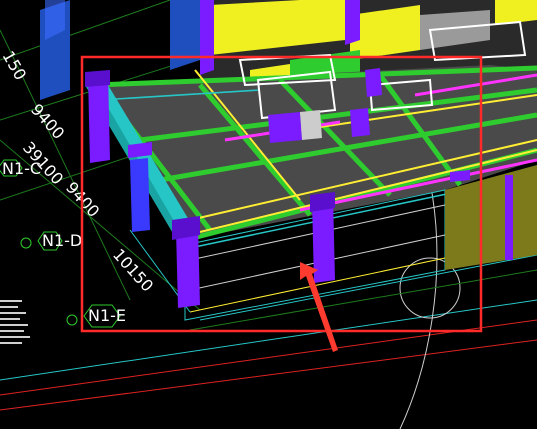  I want to click on dim-9400-a: 9400, so click(47, 121).